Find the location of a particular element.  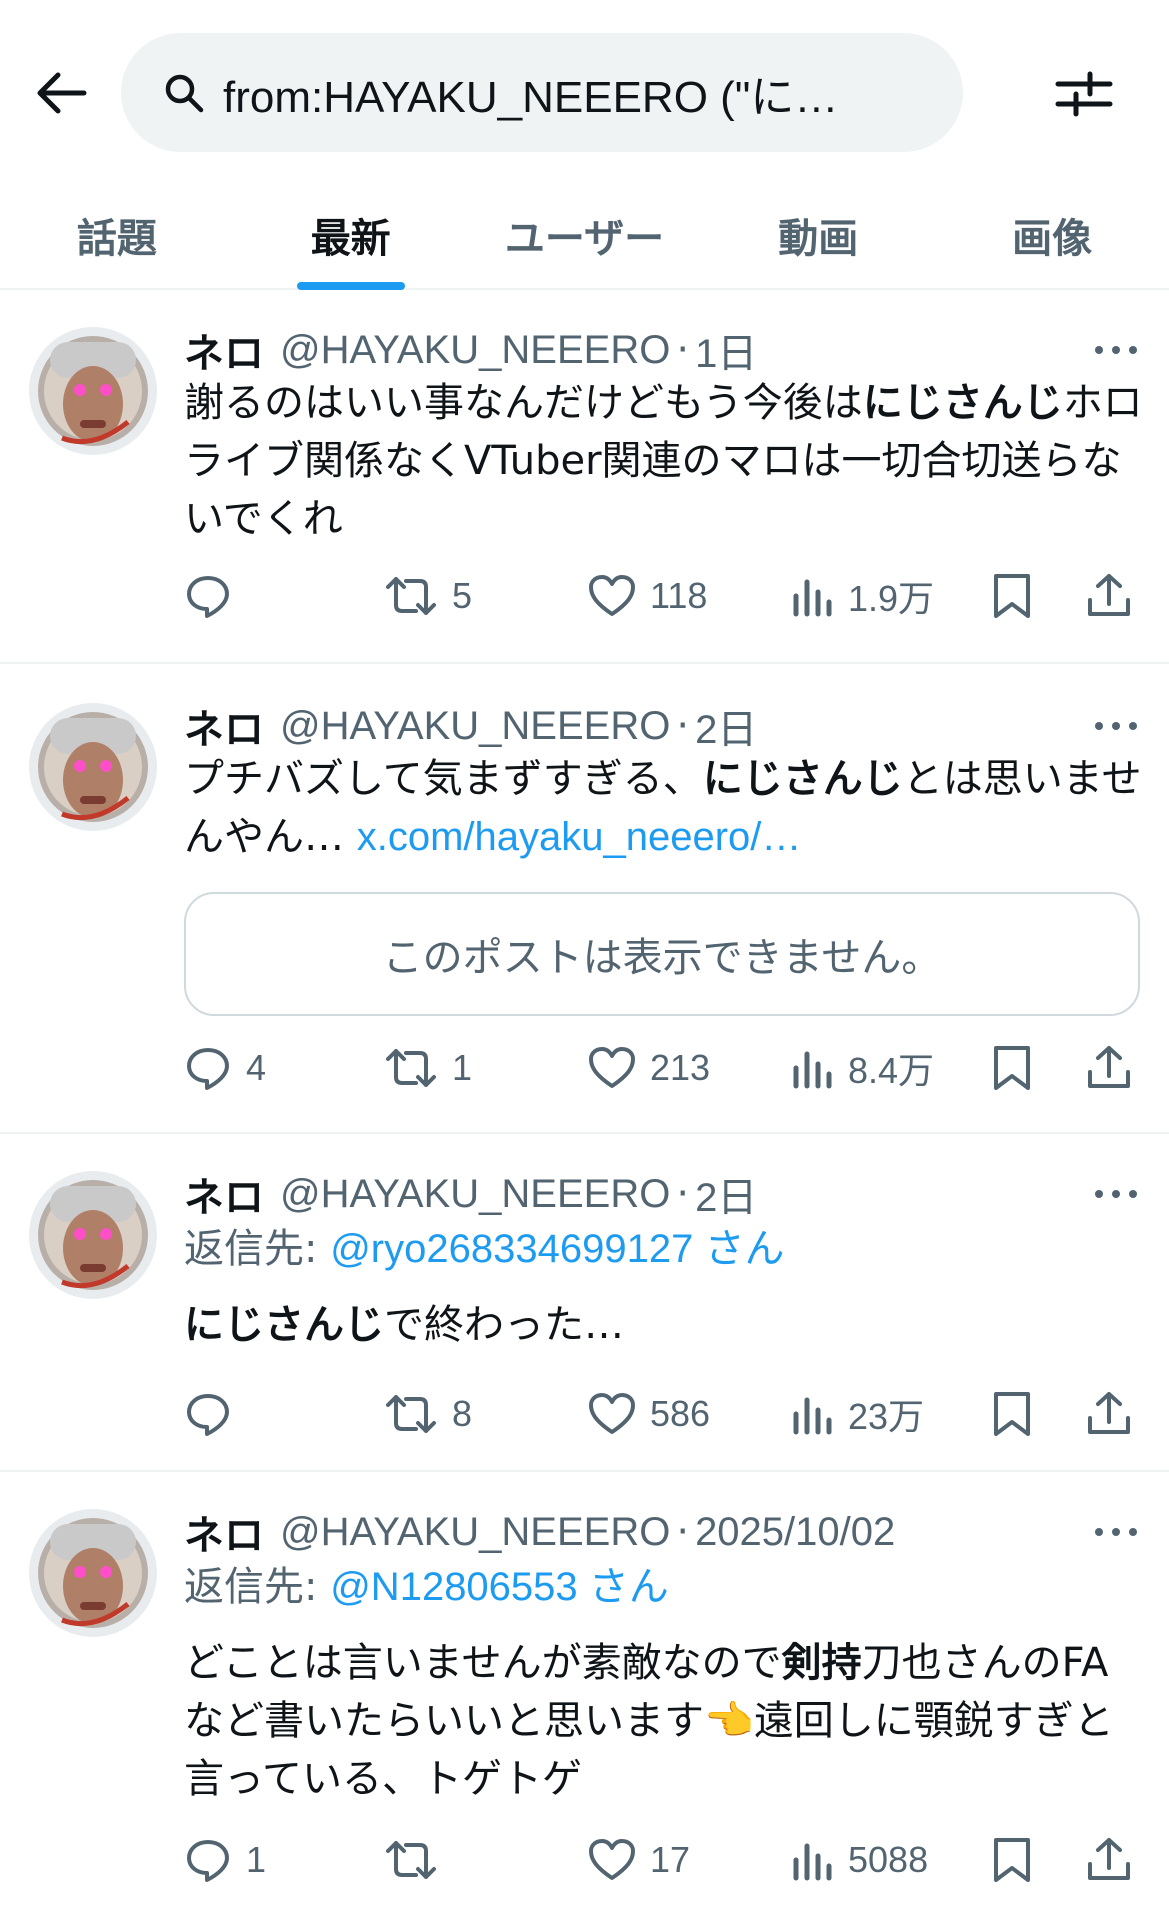

tab-people: ユーザー is located at coordinates (585, 235).